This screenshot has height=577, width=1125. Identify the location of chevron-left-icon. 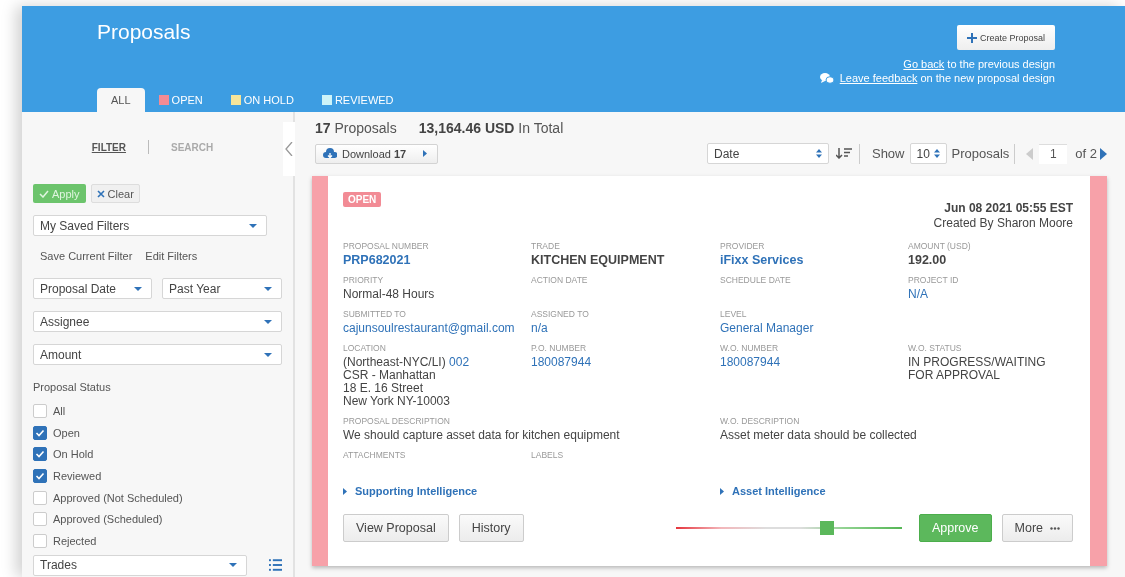
(289, 149).